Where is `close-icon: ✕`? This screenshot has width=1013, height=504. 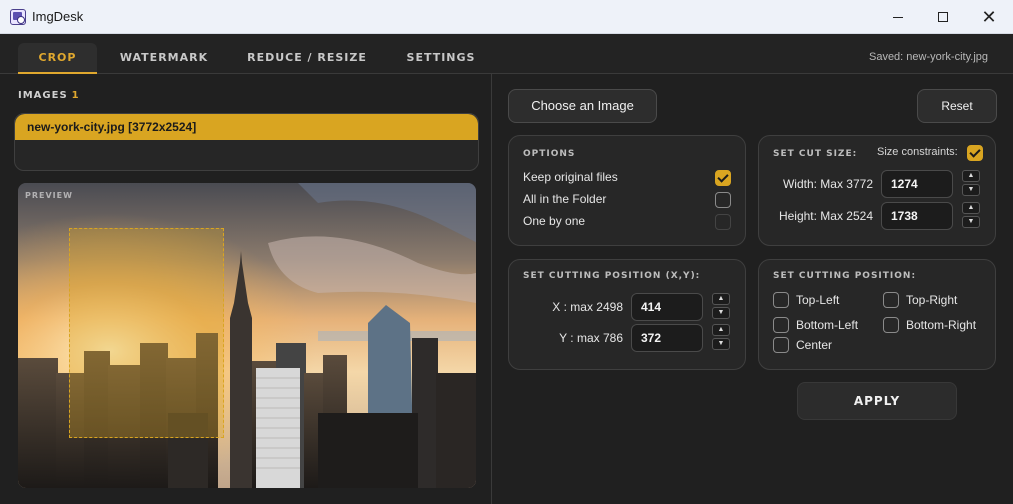
close-icon: ✕ is located at coordinates (989, 16).